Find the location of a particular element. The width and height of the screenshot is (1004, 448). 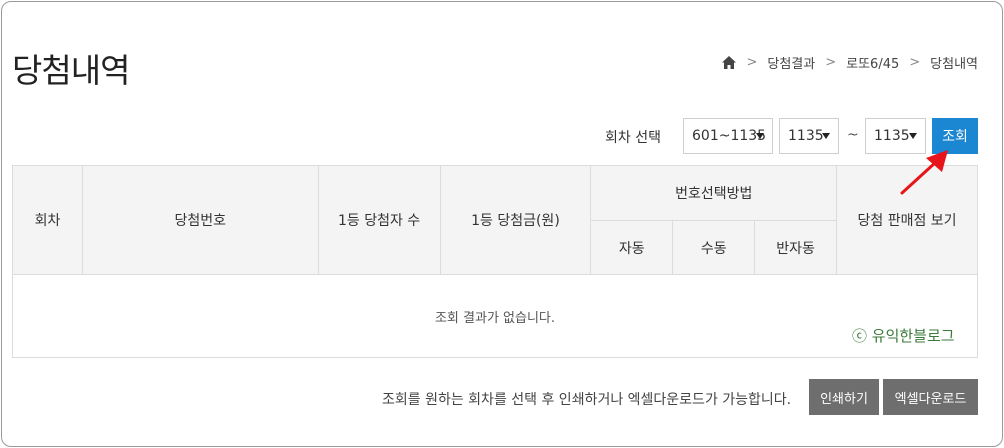

col-header-numbers: 당첨번호 is located at coordinates (200, 220).